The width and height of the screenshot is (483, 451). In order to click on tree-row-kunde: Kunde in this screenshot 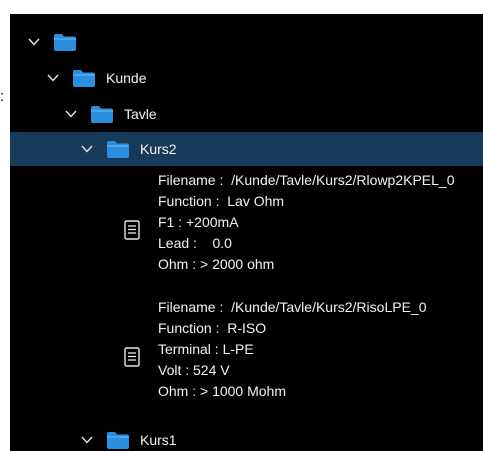, I will do `click(246, 78)`.